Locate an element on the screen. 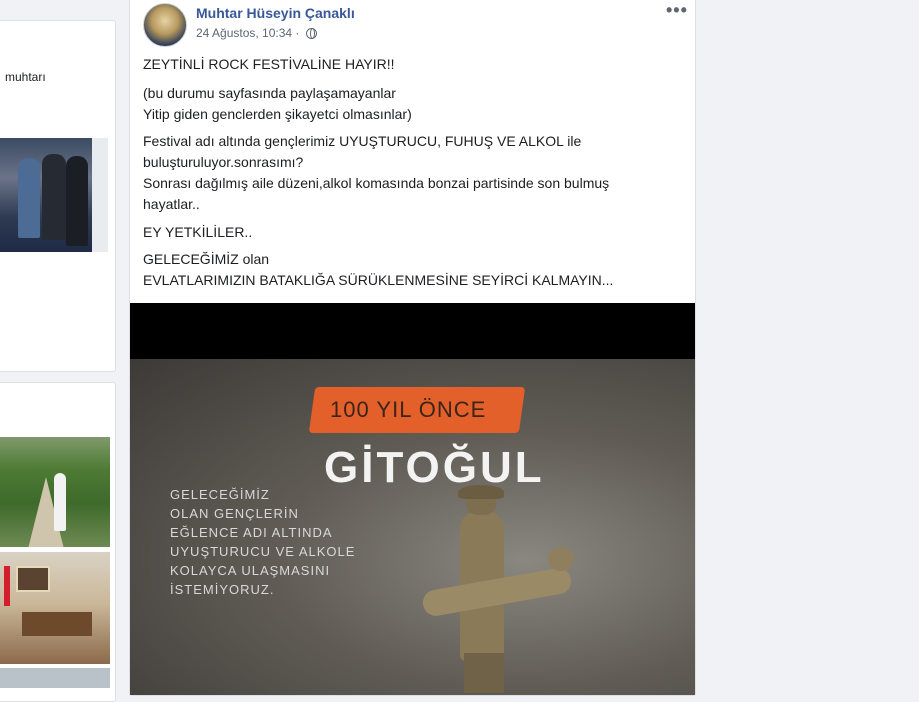 The width and height of the screenshot is (919, 702). post-text-line: (bu durumu sayfasında paylaşamayanlar is located at coordinates (269, 93).